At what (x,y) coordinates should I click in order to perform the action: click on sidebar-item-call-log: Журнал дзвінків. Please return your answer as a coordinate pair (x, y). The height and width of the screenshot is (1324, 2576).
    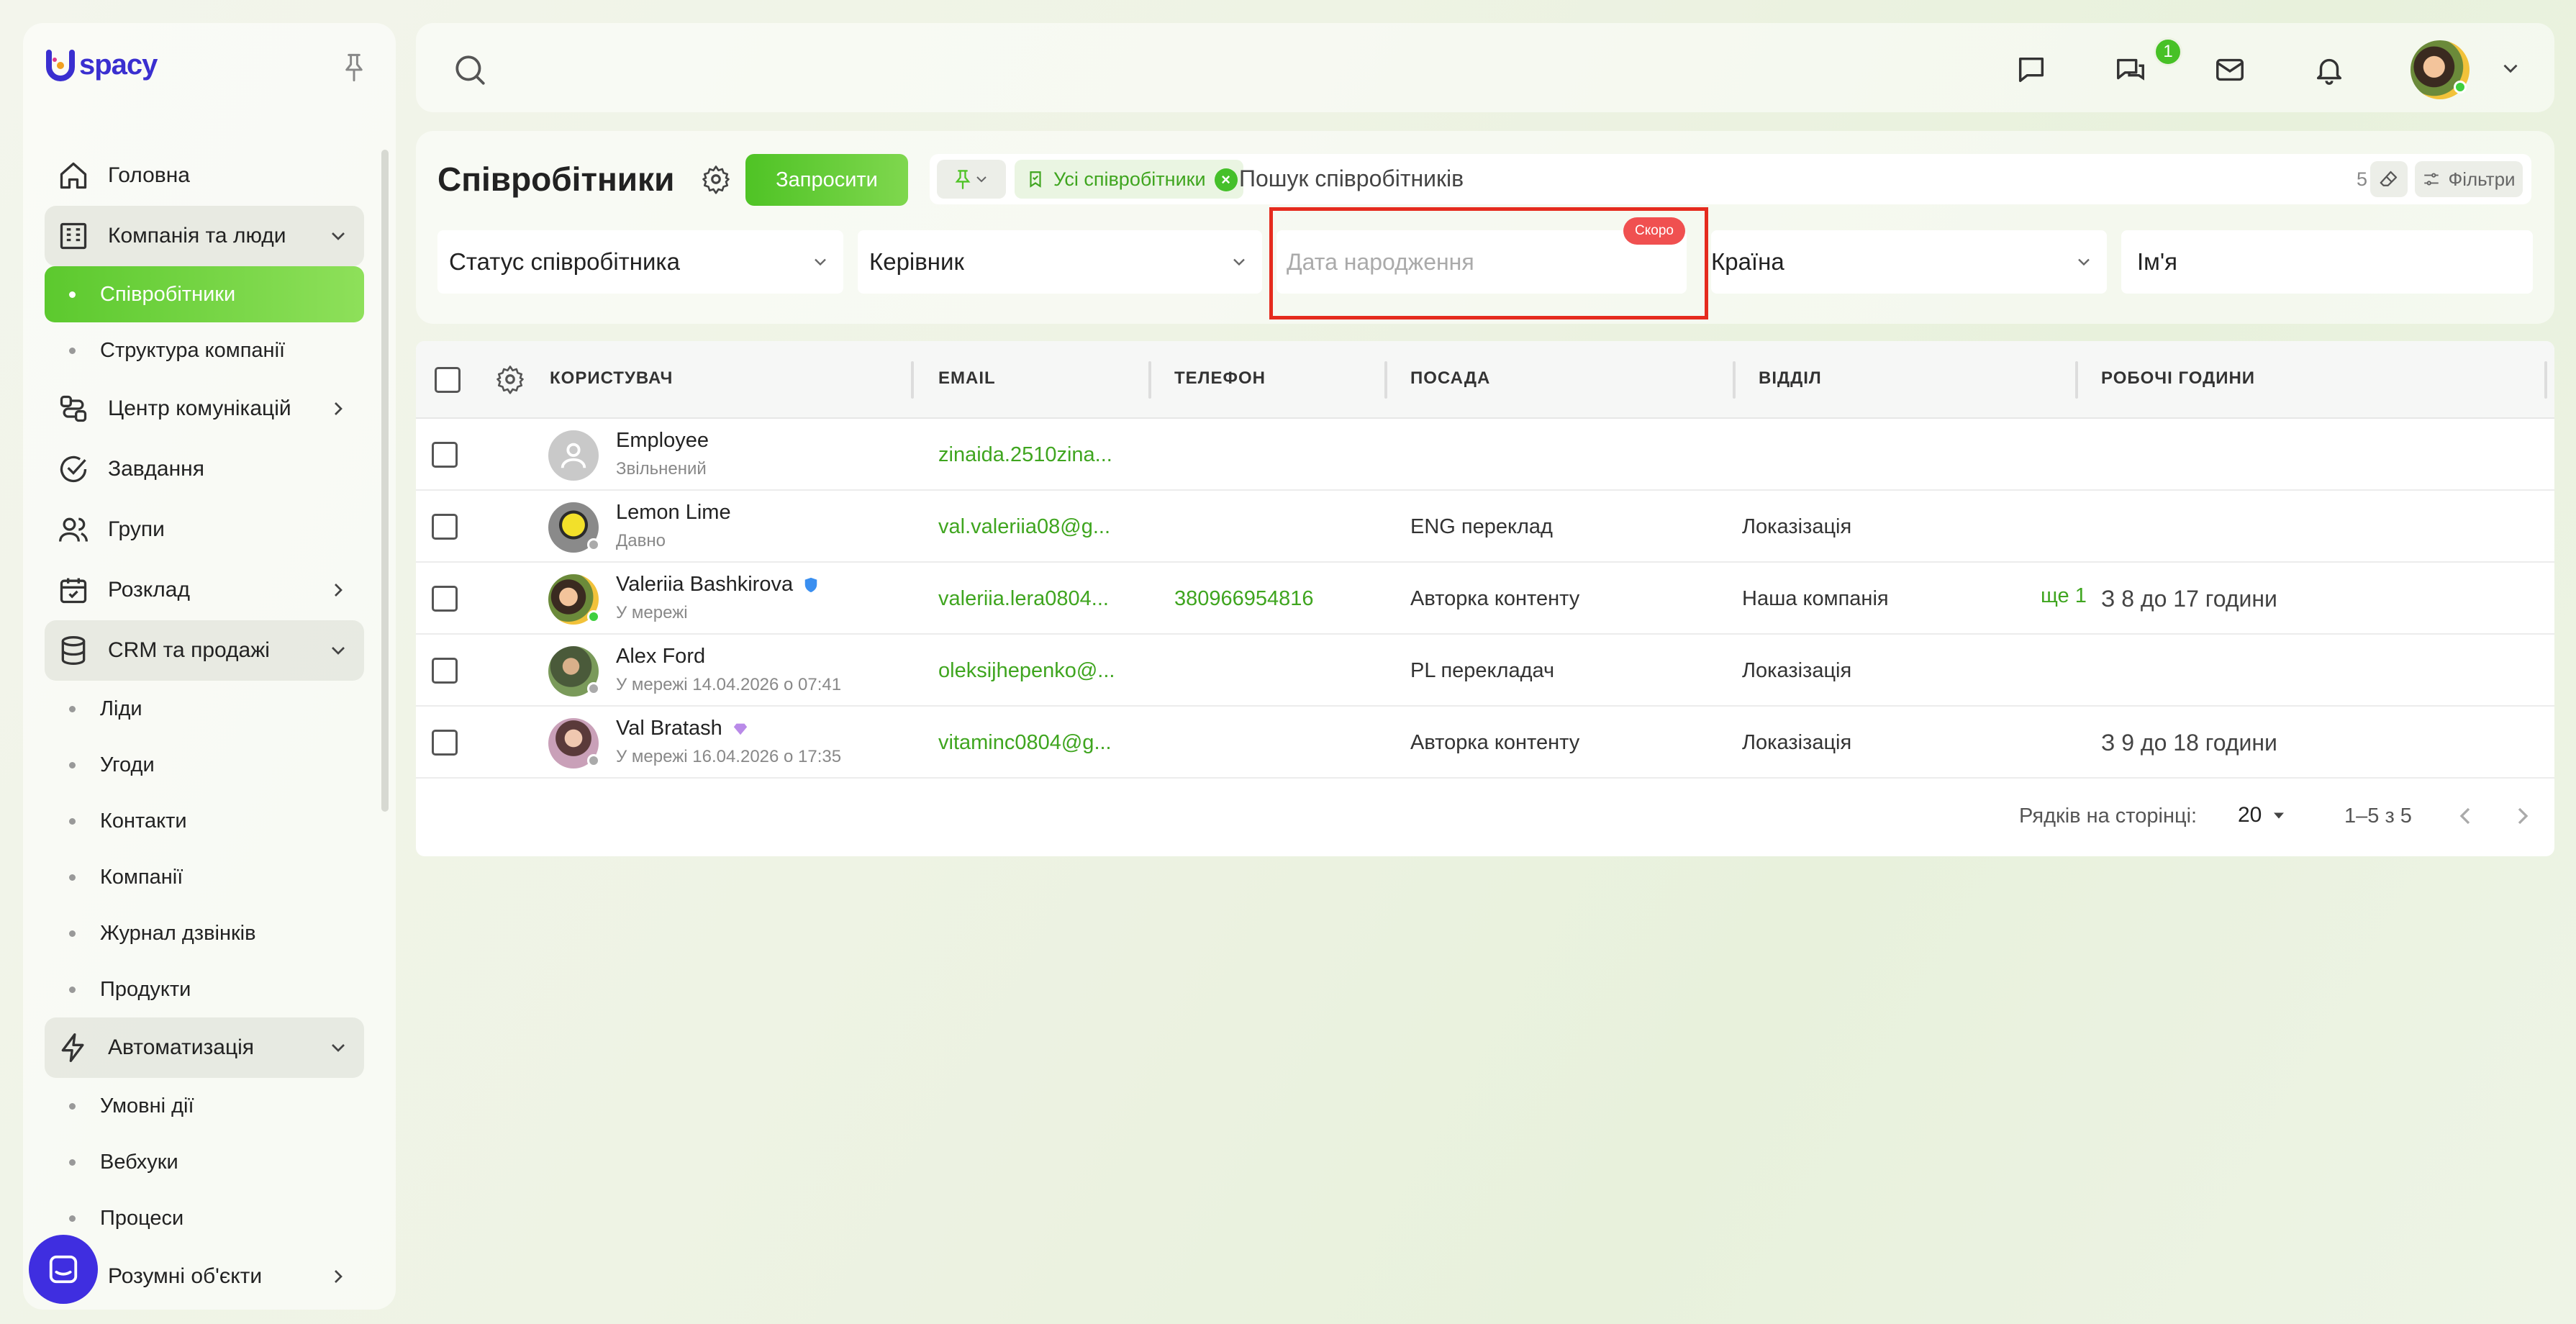
    Looking at the image, I should click on (204, 933).